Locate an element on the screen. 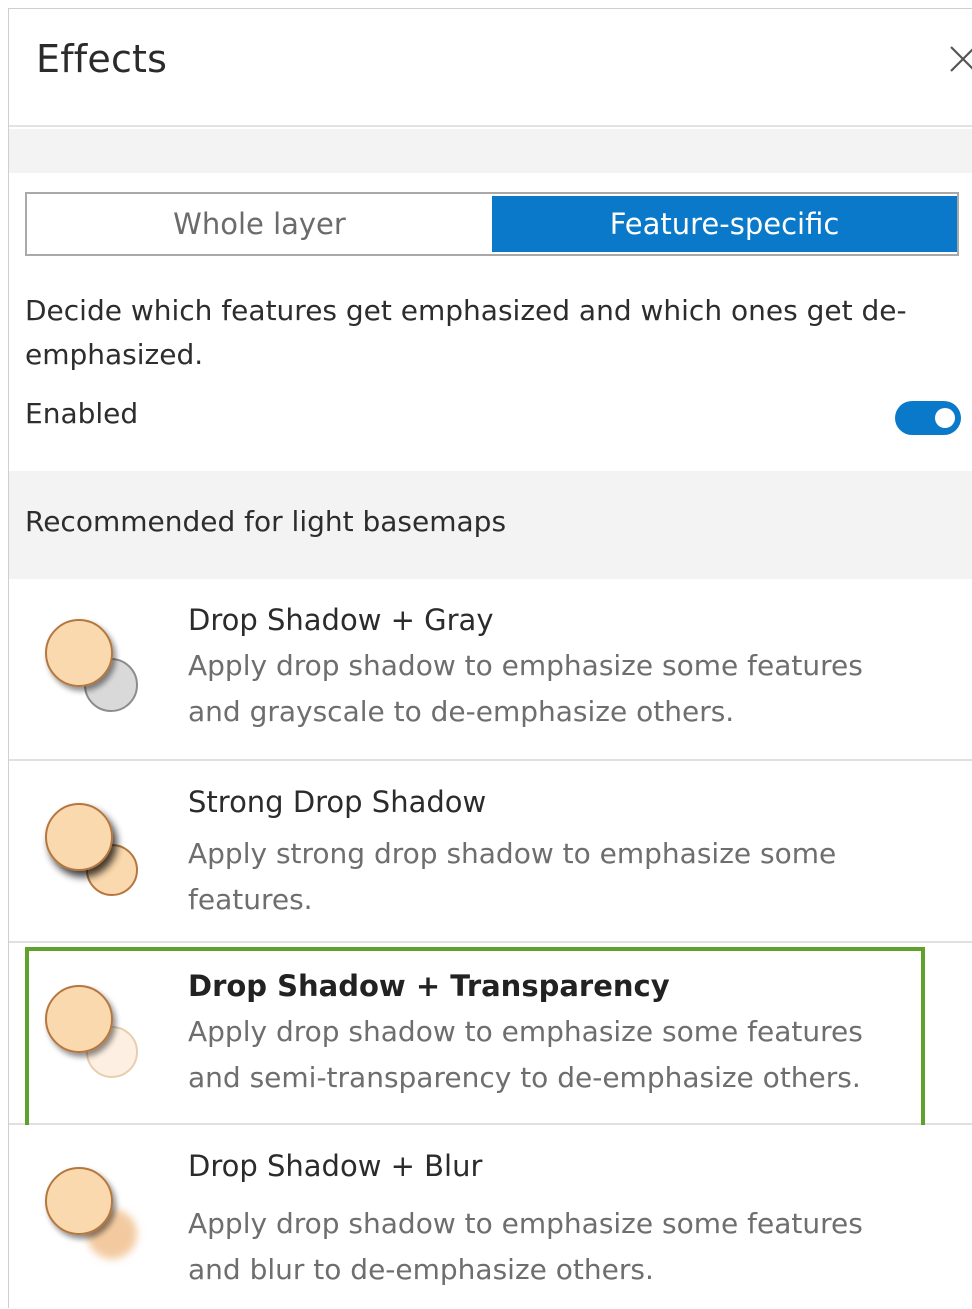  effect-title: Drop Shadow + Gray is located at coordinates (341, 620).